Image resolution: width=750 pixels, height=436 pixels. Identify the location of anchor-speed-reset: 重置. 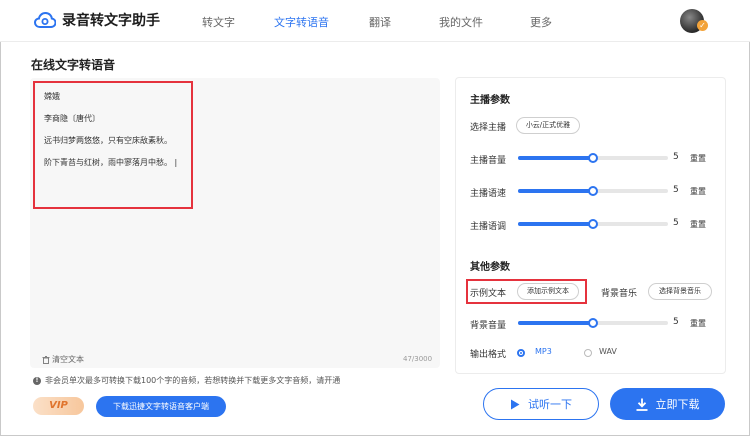
(698, 191).